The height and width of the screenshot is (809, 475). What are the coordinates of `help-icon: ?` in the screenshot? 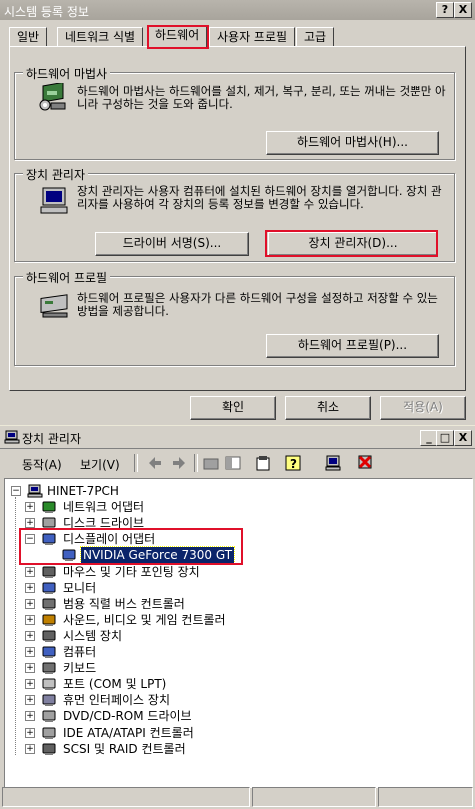 It's located at (293, 463).